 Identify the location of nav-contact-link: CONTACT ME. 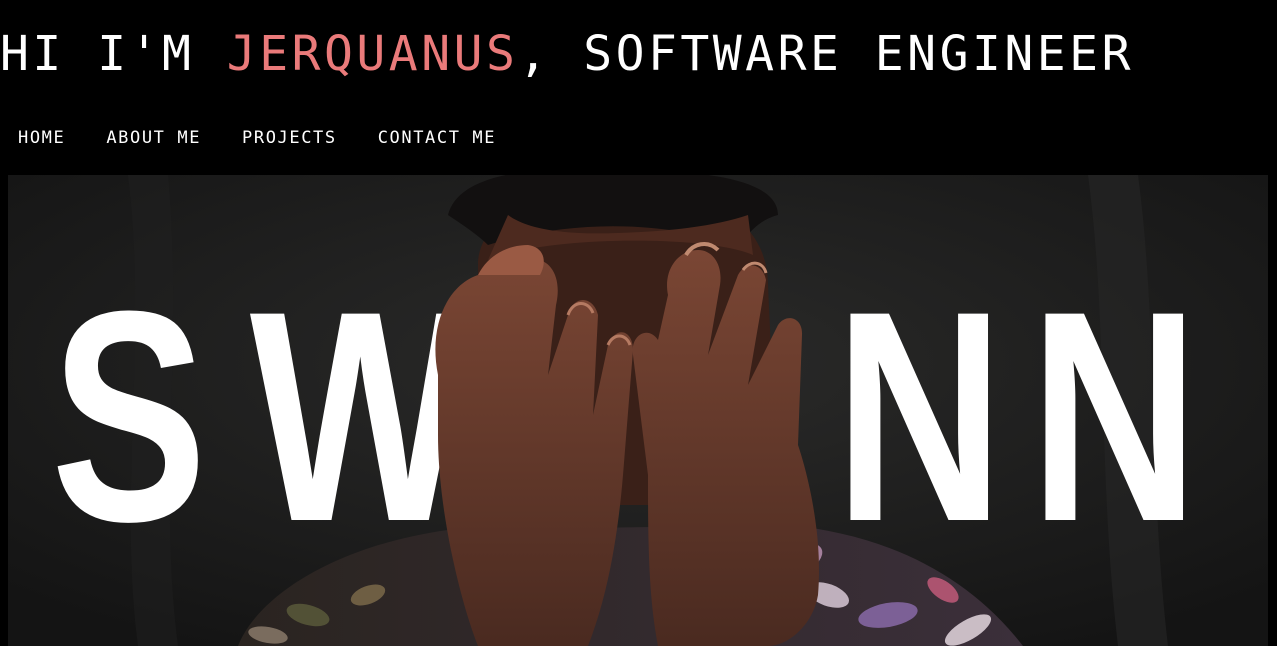
(437, 138).